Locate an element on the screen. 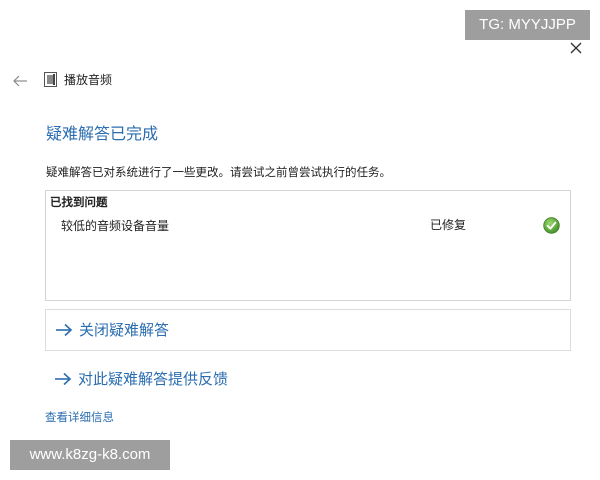 The height and width of the screenshot is (480, 600). problem-name: 较低的音频设备音量 is located at coordinates (115, 226).